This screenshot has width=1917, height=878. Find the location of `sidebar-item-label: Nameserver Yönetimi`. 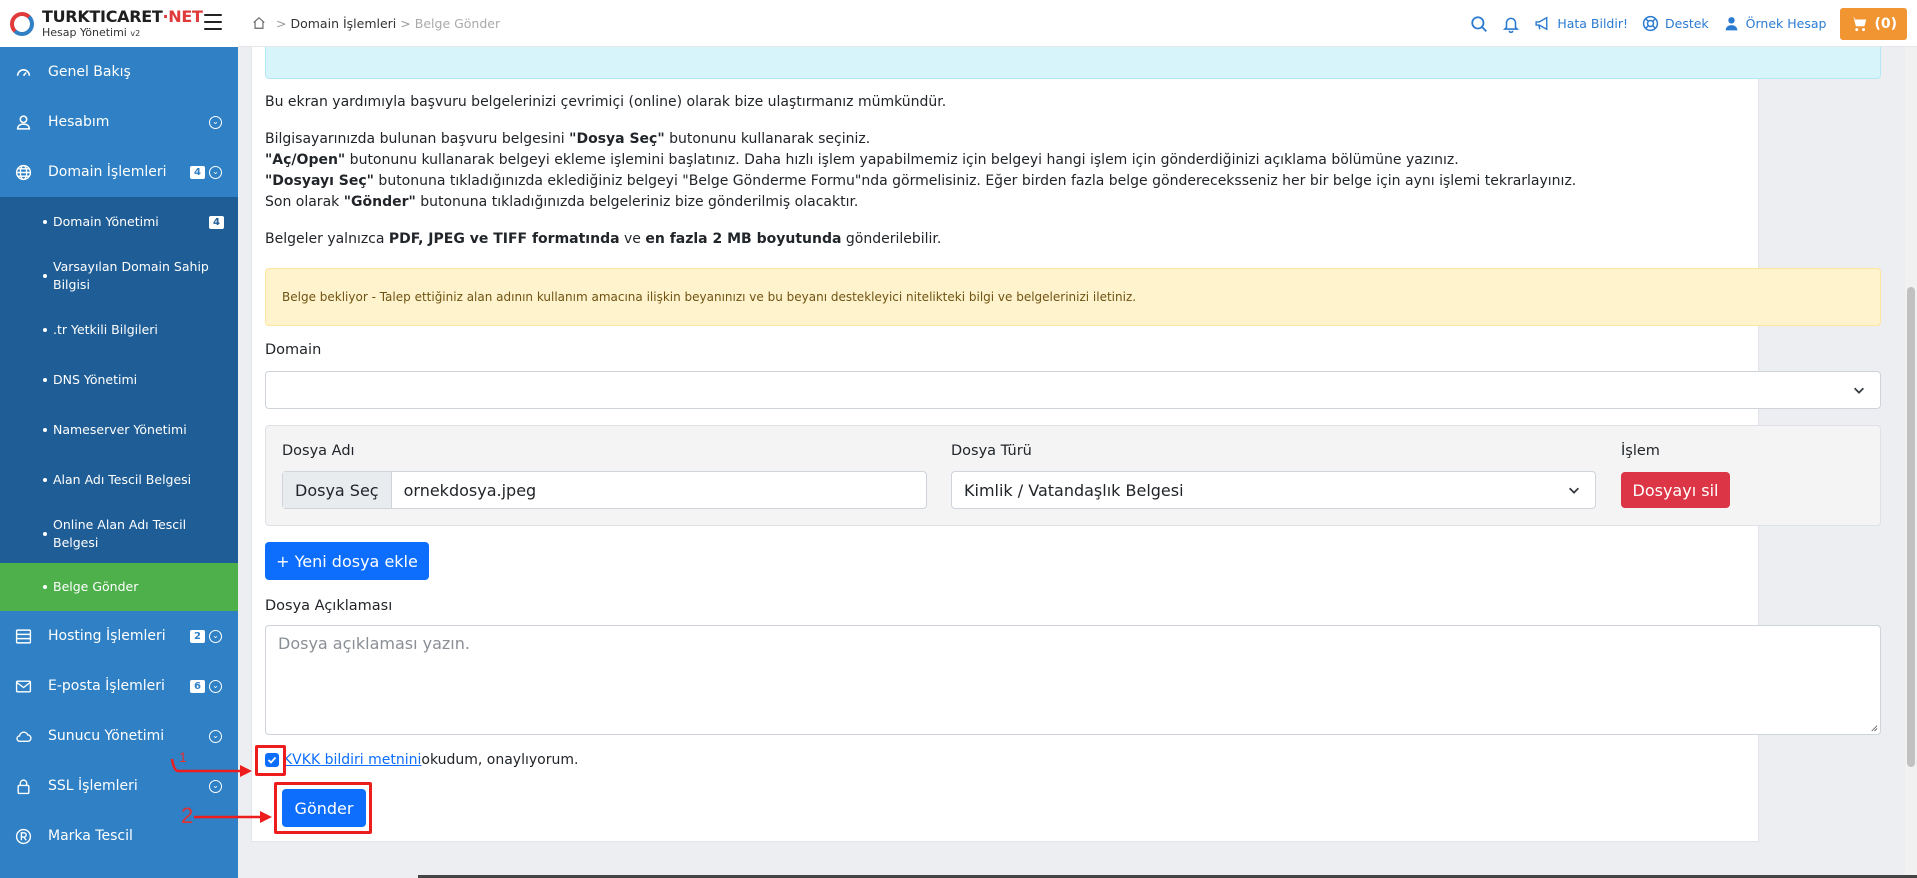

sidebar-item-label: Nameserver Yönetimi is located at coordinates (120, 429).